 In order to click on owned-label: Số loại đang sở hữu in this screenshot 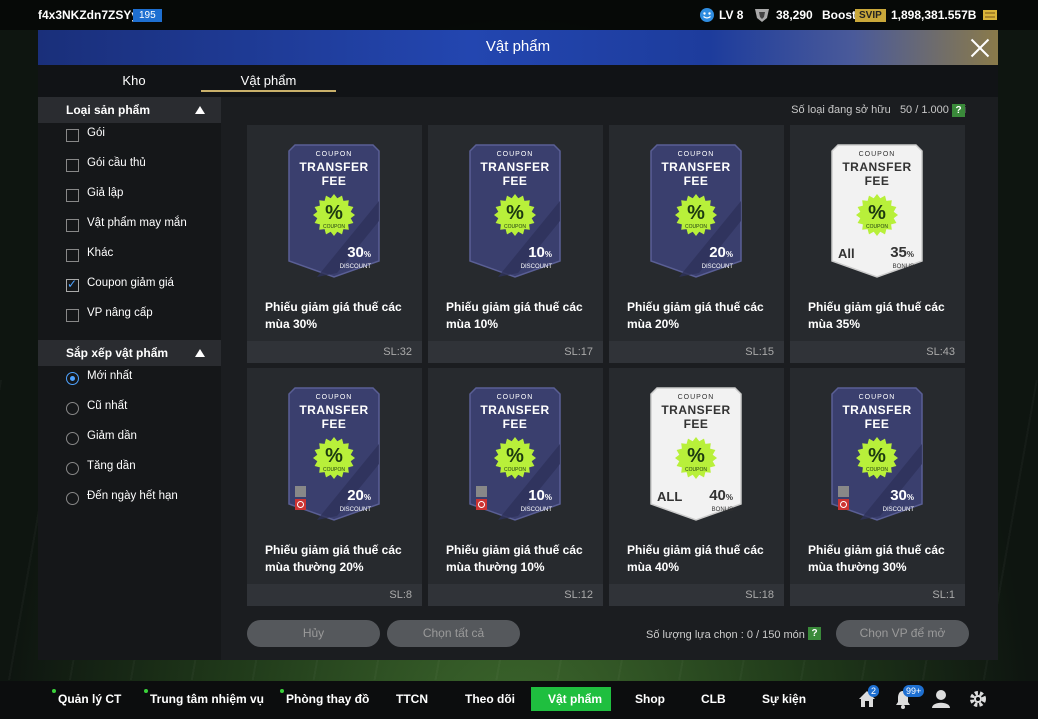, I will do `click(841, 110)`.